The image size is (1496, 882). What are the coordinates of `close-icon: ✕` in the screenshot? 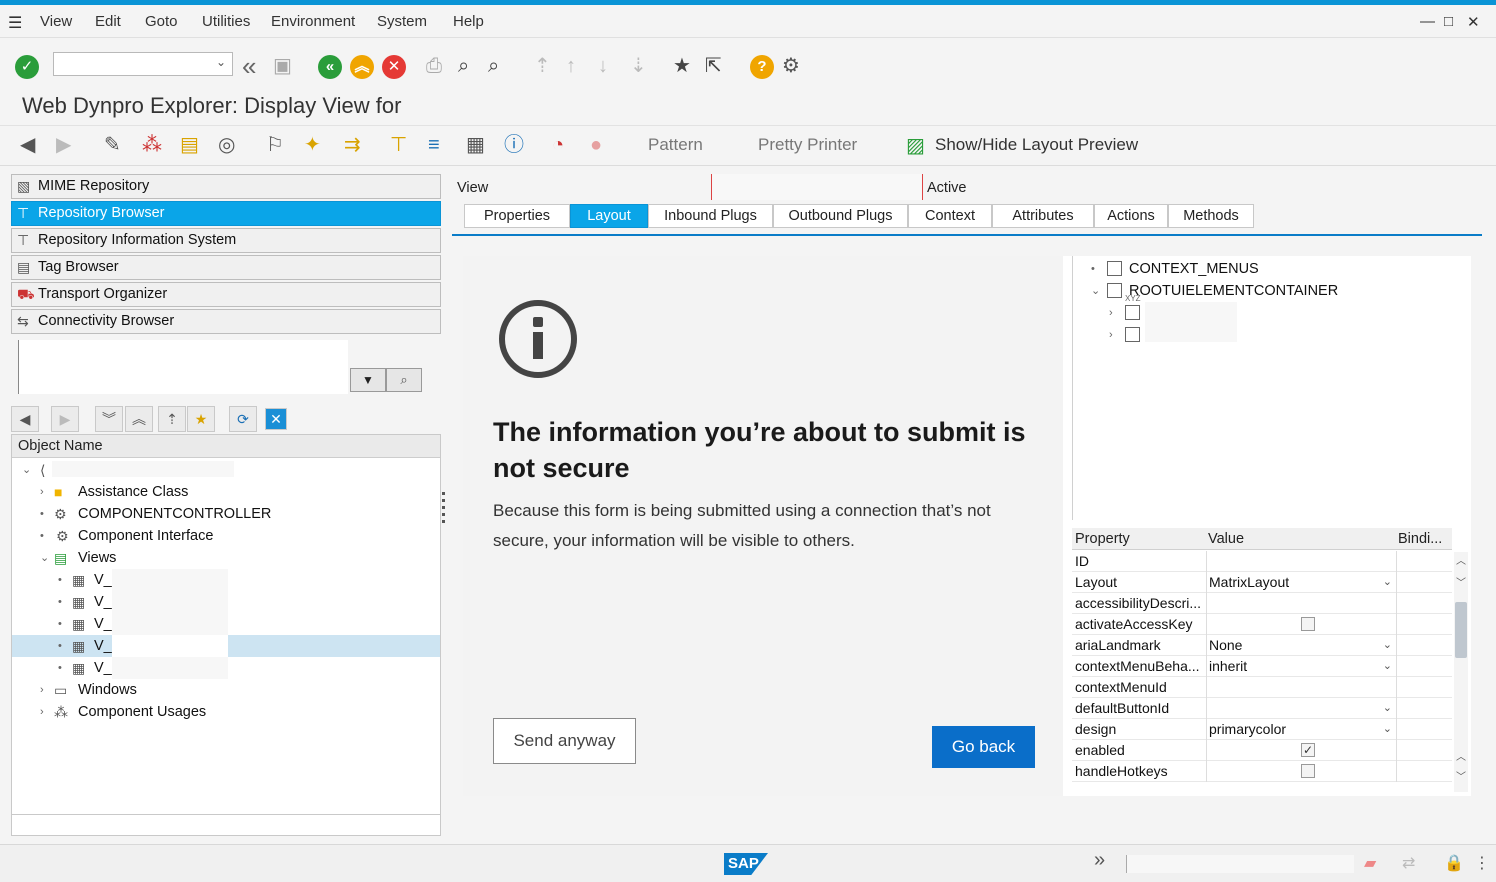 It's located at (1473, 22).